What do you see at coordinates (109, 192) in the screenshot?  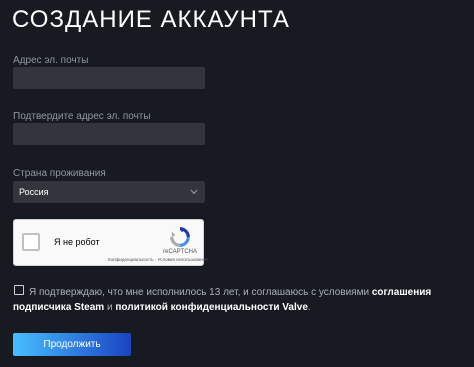 I see `country-select: Россия` at bounding box center [109, 192].